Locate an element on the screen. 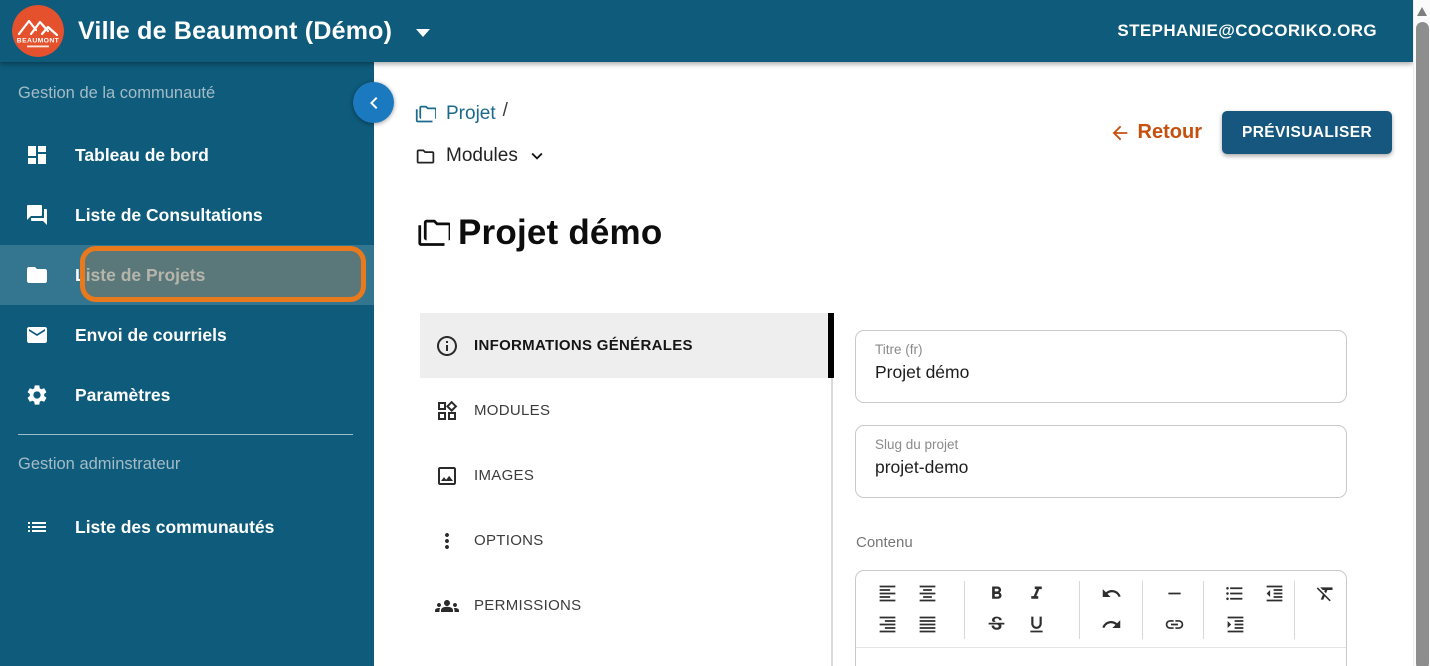  underline-button is located at coordinates (1036, 624).